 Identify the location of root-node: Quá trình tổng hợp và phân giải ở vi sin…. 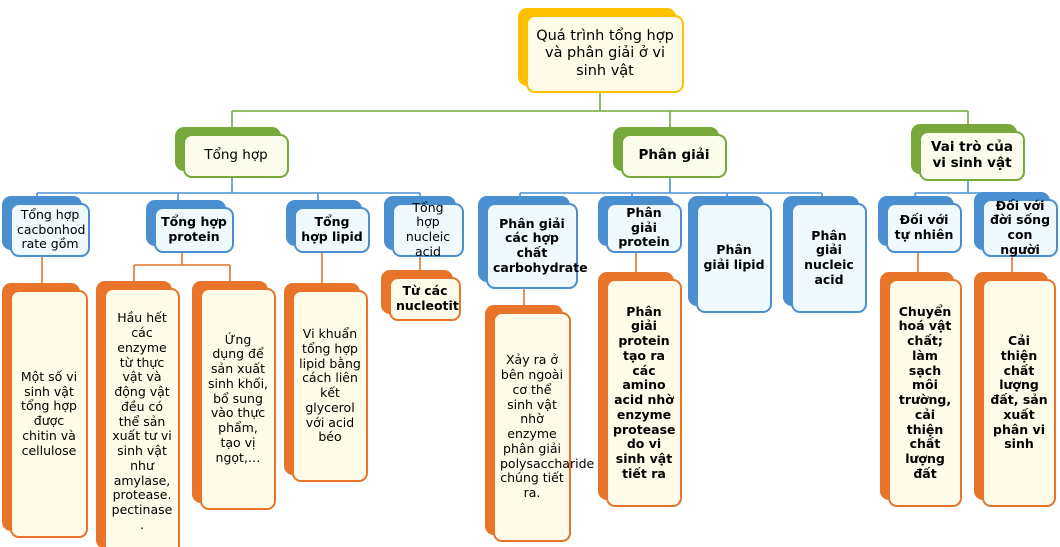
(601, 50).